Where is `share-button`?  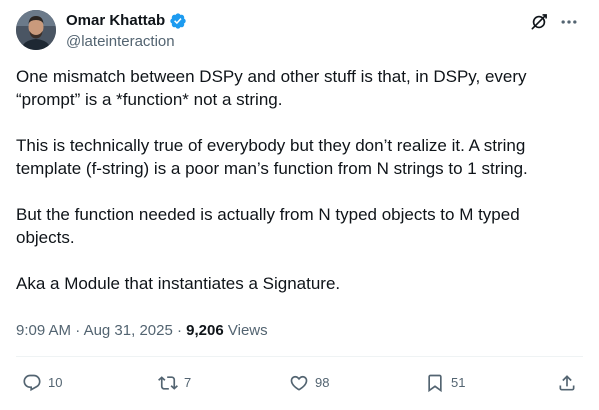 share-button is located at coordinates (567, 383).